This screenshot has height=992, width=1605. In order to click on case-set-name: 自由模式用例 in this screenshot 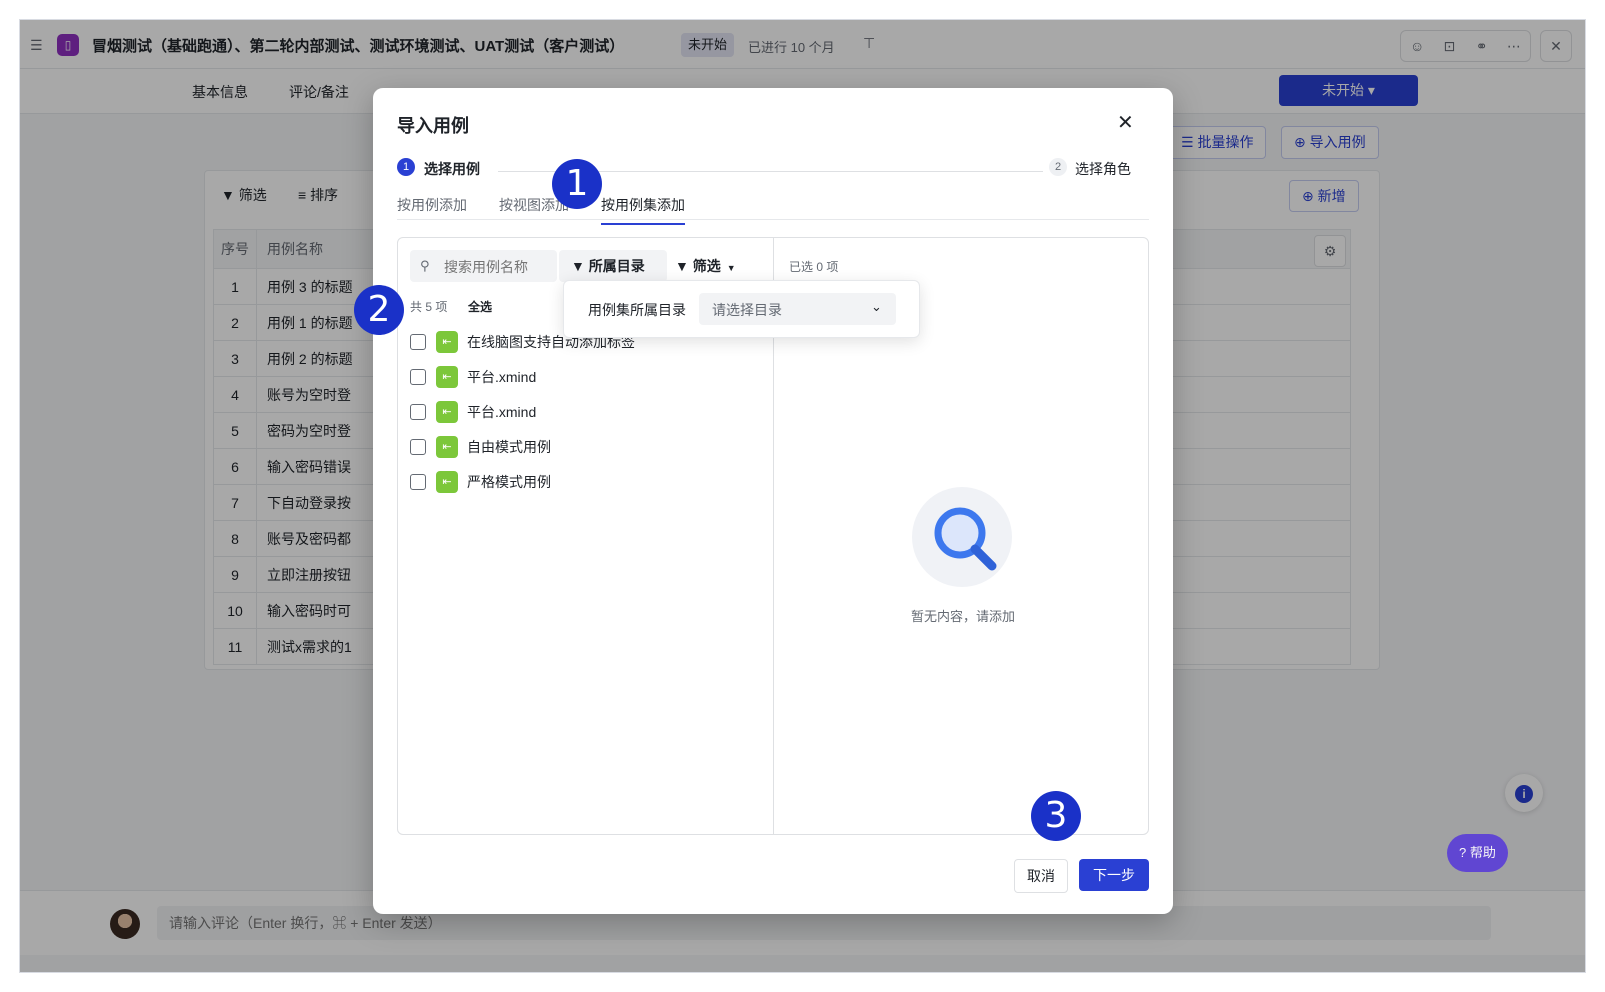, I will do `click(509, 447)`.